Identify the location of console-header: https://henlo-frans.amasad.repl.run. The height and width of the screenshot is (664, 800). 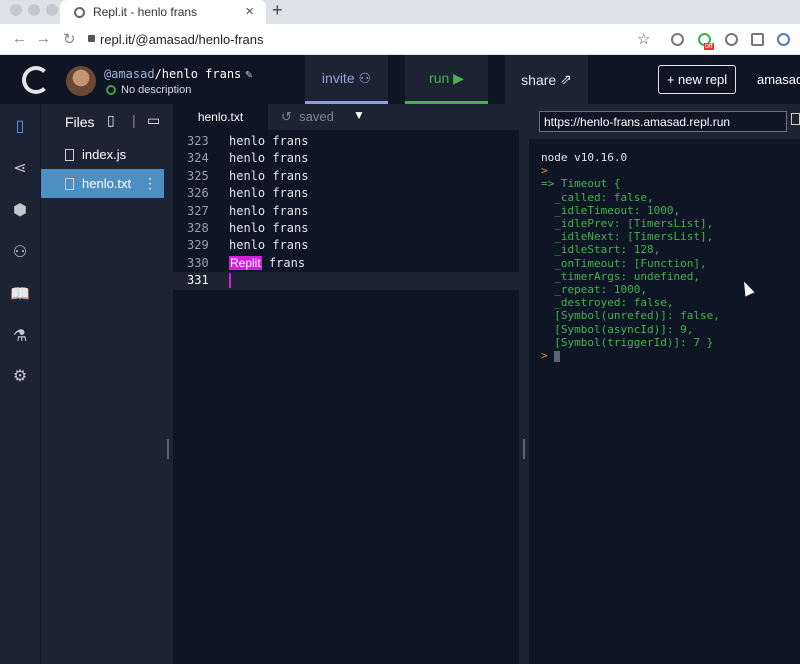
(664, 121).